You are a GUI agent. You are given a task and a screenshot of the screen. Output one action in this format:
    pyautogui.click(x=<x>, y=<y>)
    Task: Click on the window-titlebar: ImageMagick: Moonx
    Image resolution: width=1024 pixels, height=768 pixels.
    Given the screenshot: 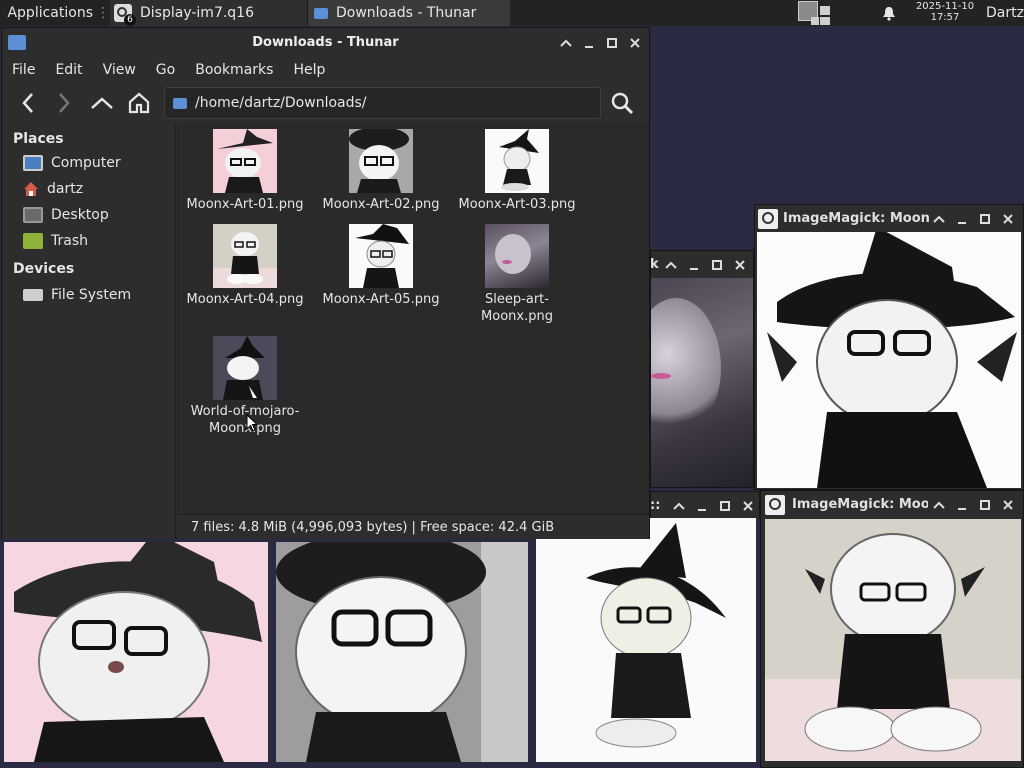 What is the action you would take?
    pyautogui.click(x=889, y=219)
    